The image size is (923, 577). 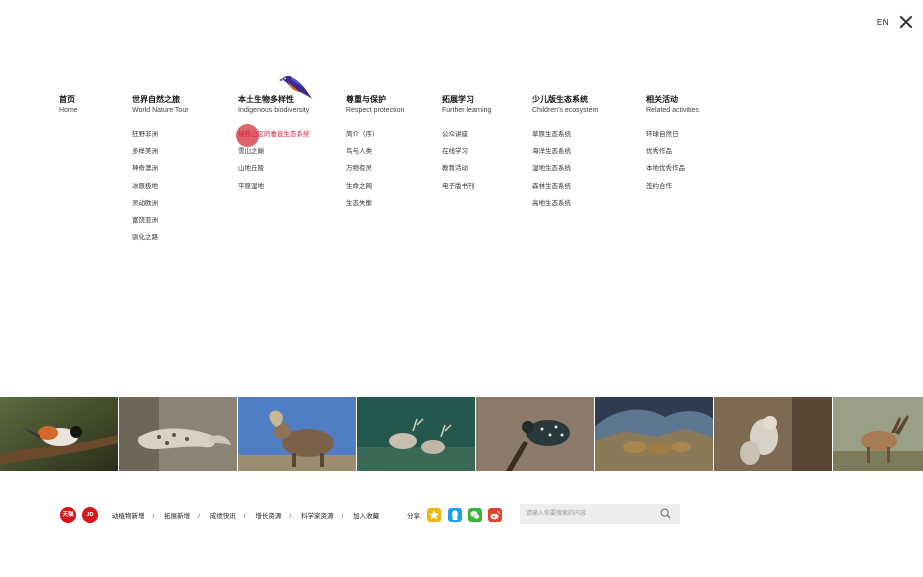 What do you see at coordinates (672, 110) in the screenshot?
I see `nav-subtitle: Related activities` at bounding box center [672, 110].